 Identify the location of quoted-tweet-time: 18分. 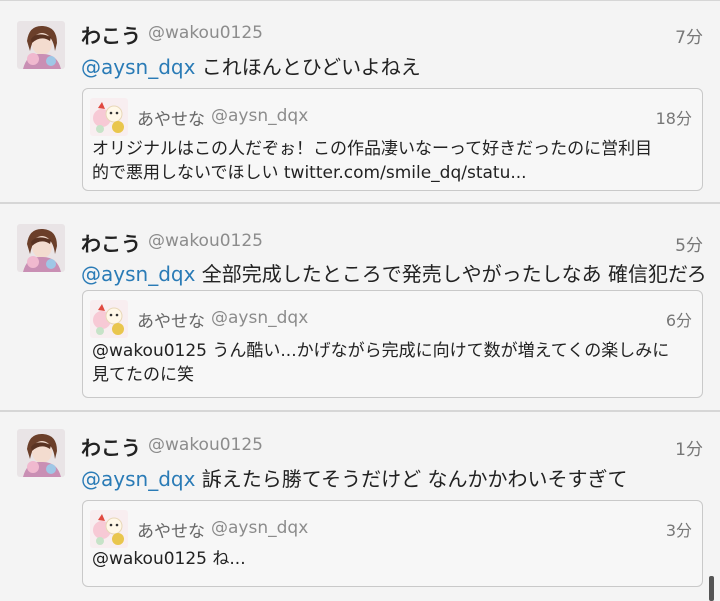
(673, 118).